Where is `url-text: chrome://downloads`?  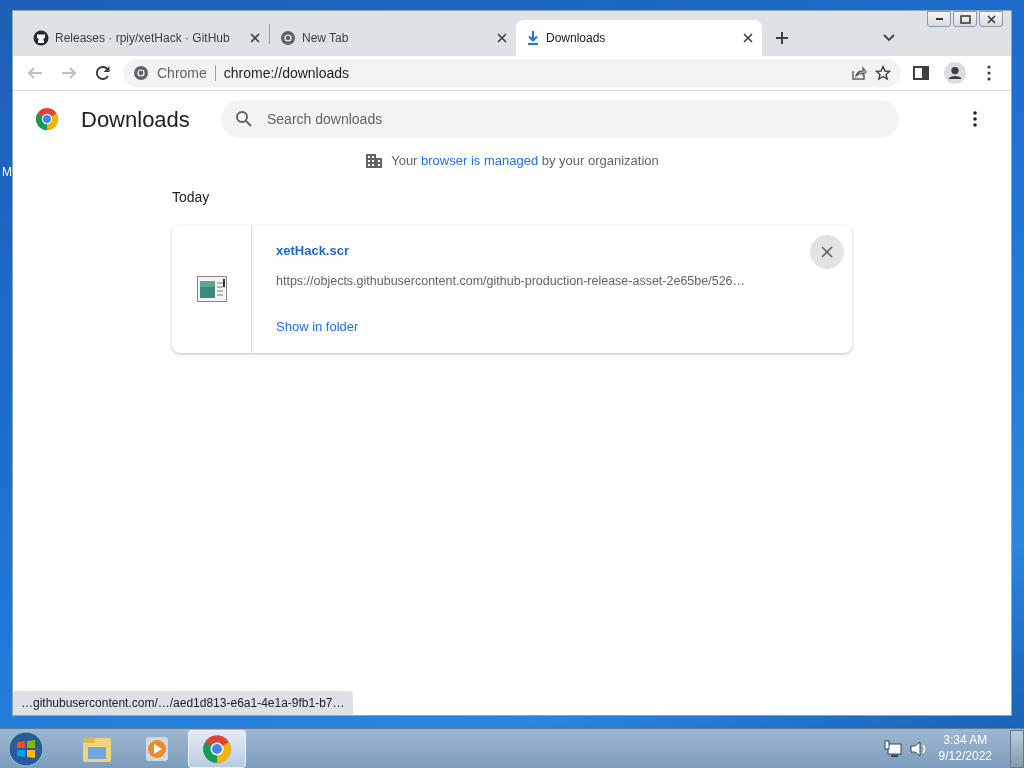
url-text: chrome://downloads is located at coordinates (287, 73).